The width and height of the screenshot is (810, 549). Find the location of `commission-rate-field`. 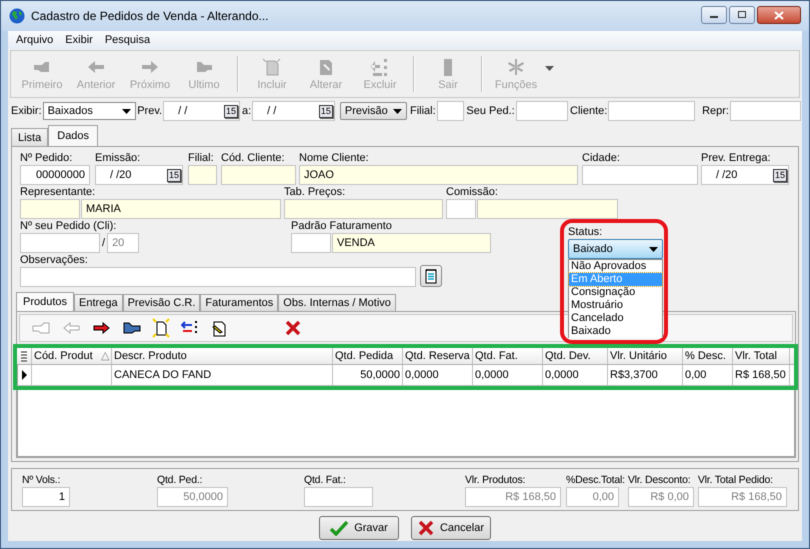

commission-rate-field is located at coordinates (547, 209).